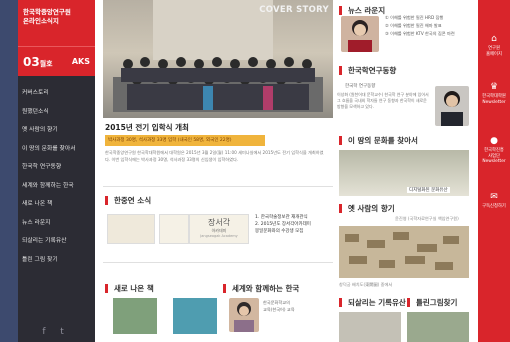 The height and width of the screenshot is (342, 510). What do you see at coordinates (147, 127) in the screenshot?
I see `cover-title: 2015년 전기 입학식 개최` at bounding box center [147, 127].